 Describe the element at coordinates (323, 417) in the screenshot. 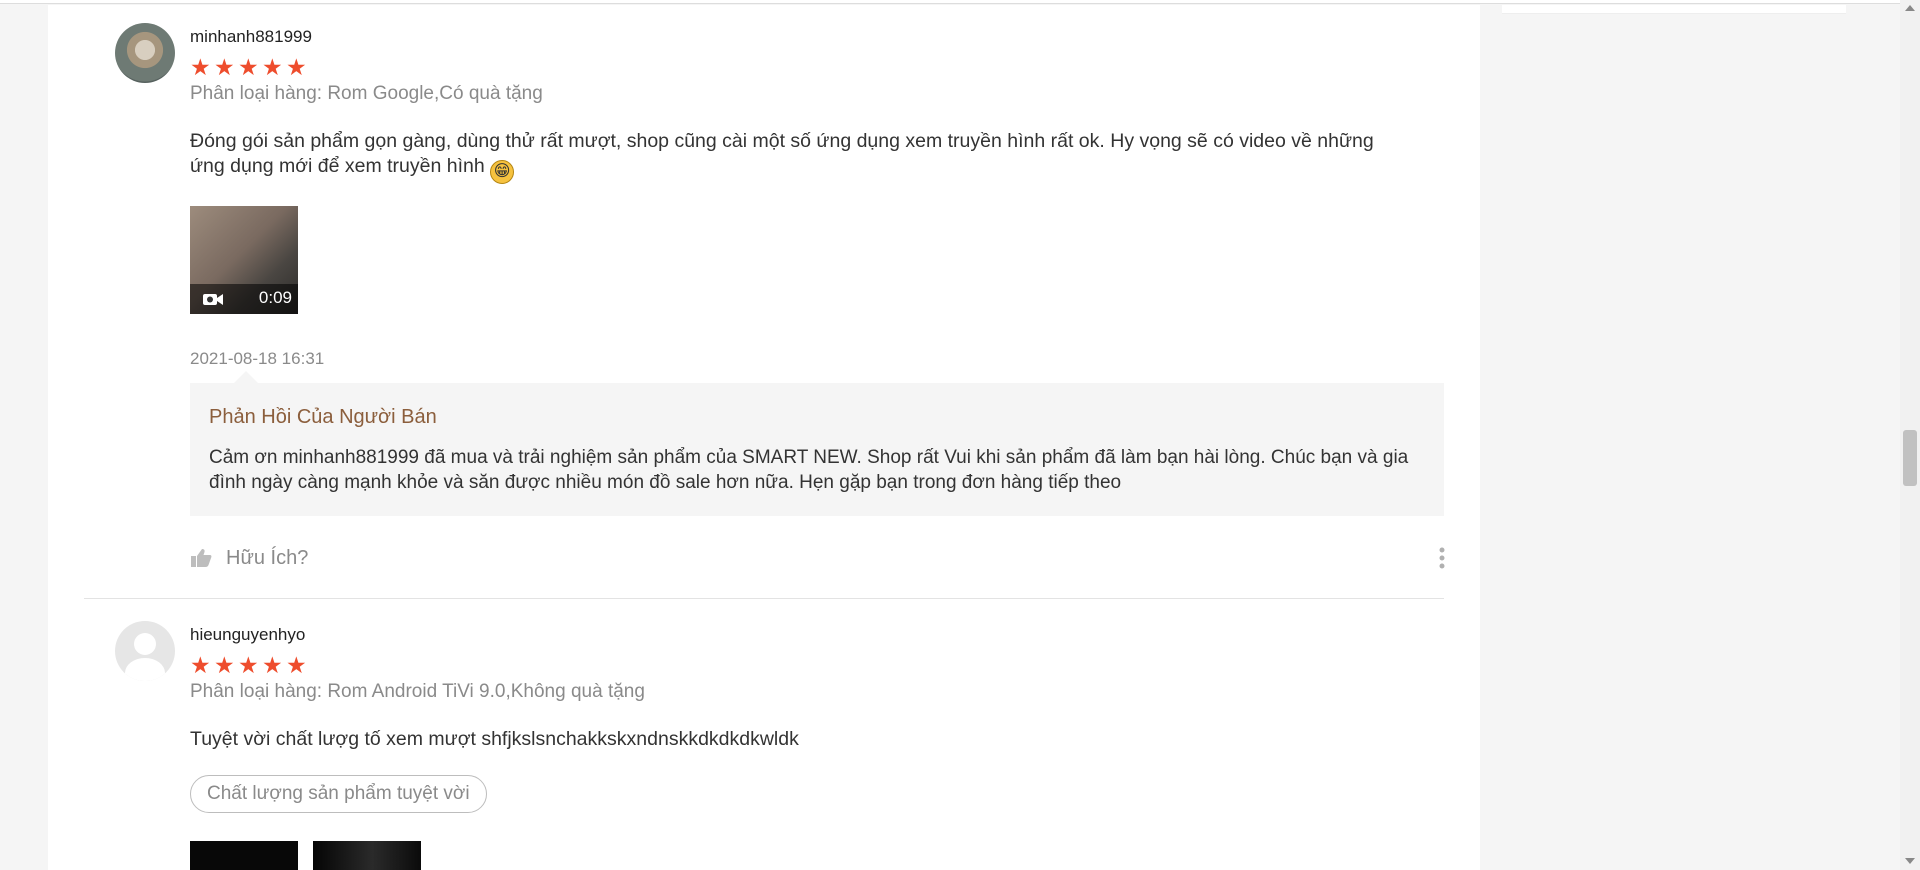

I see `seller-reply-title: Phản Hồi Của Người Bán` at that location.